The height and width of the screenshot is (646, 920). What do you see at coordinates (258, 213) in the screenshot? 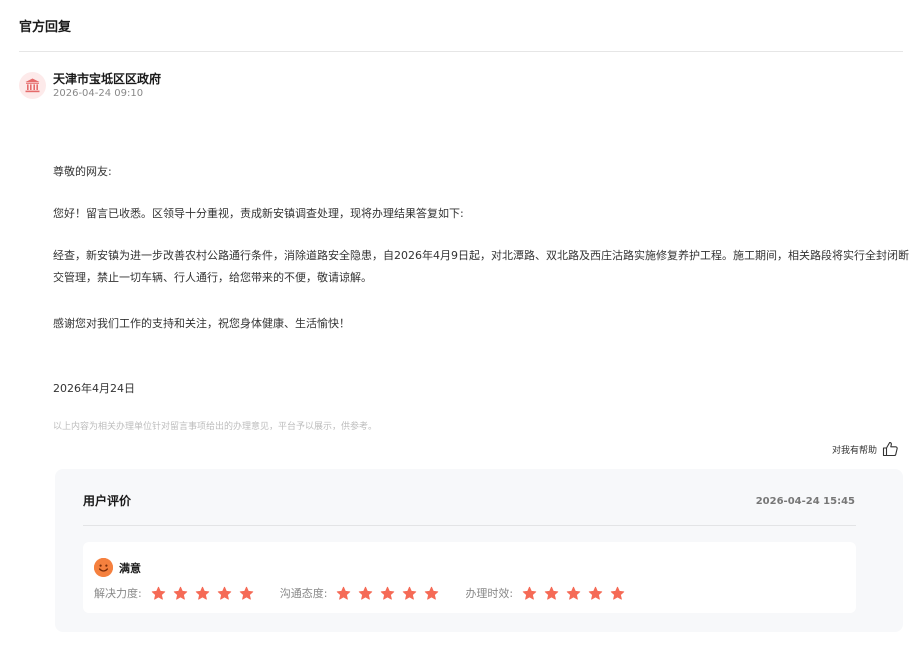
I see `reply-intro: 您好！留言已收悉。区领导十分重视，责成新安镇调查处理，现将办理结果答复如下:` at bounding box center [258, 213].